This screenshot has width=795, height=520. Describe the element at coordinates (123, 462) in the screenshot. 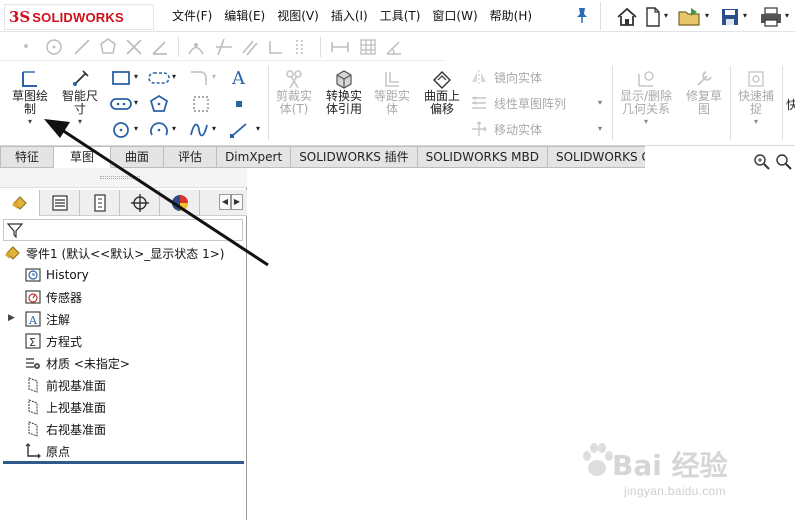

I see `rollback-bar` at that location.